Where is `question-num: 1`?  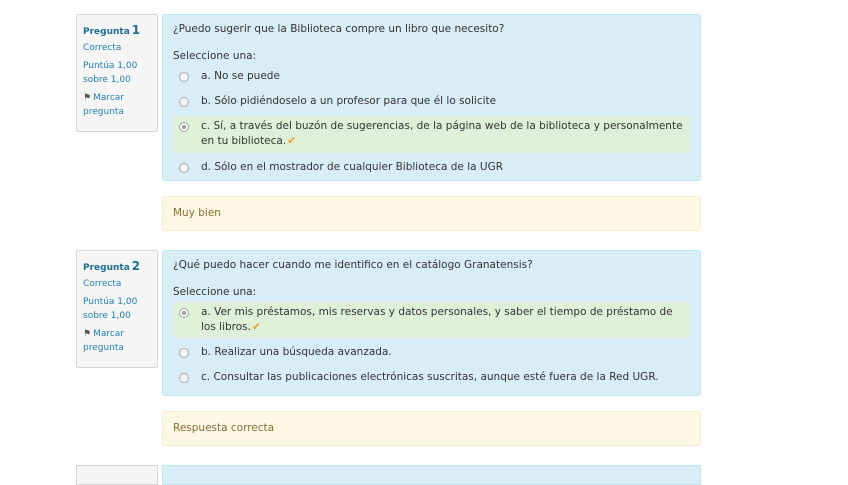
question-num: 1 is located at coordinates (136, 30).